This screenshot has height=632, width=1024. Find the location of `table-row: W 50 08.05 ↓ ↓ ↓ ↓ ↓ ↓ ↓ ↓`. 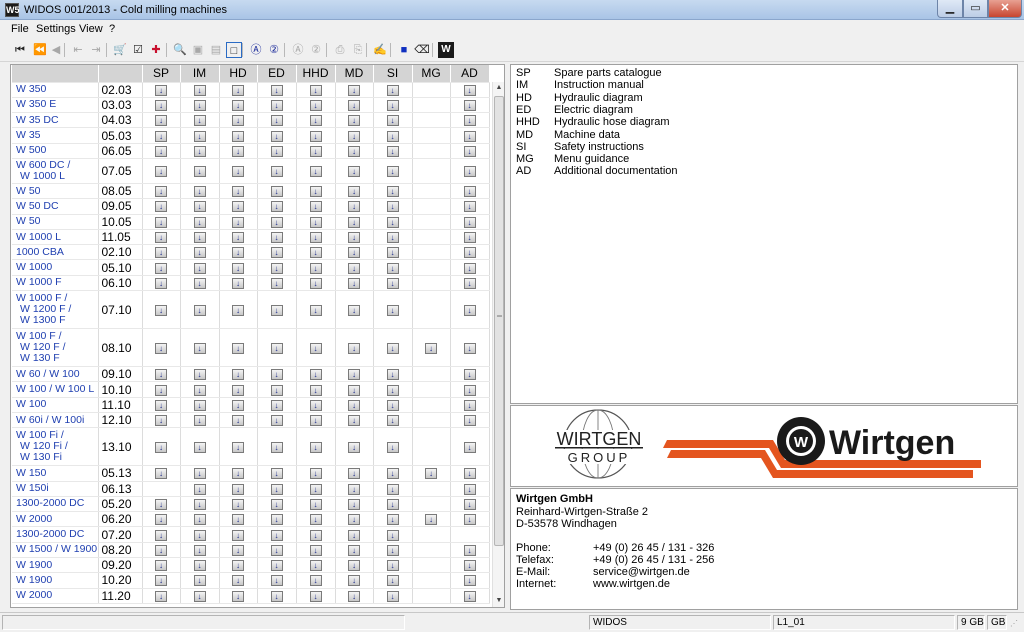

table-row: W 50 08.05 ↓ ↓ ↓ ↓ ↓ ↓ ↓ ↓ is located at coordinates (251, 191).